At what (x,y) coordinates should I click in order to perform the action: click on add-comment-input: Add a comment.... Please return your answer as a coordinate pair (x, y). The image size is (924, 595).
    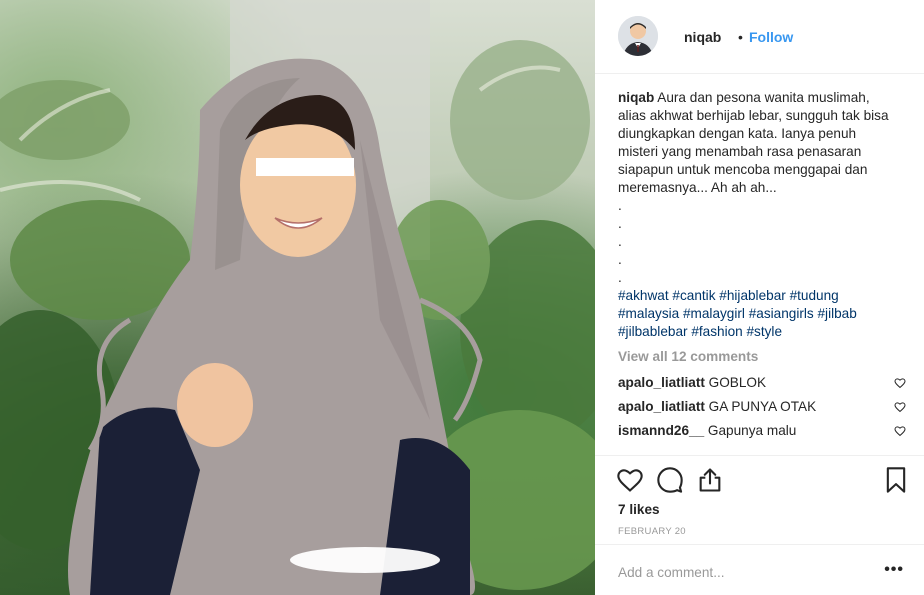
    Looking at the image, I should click on (671, 572).